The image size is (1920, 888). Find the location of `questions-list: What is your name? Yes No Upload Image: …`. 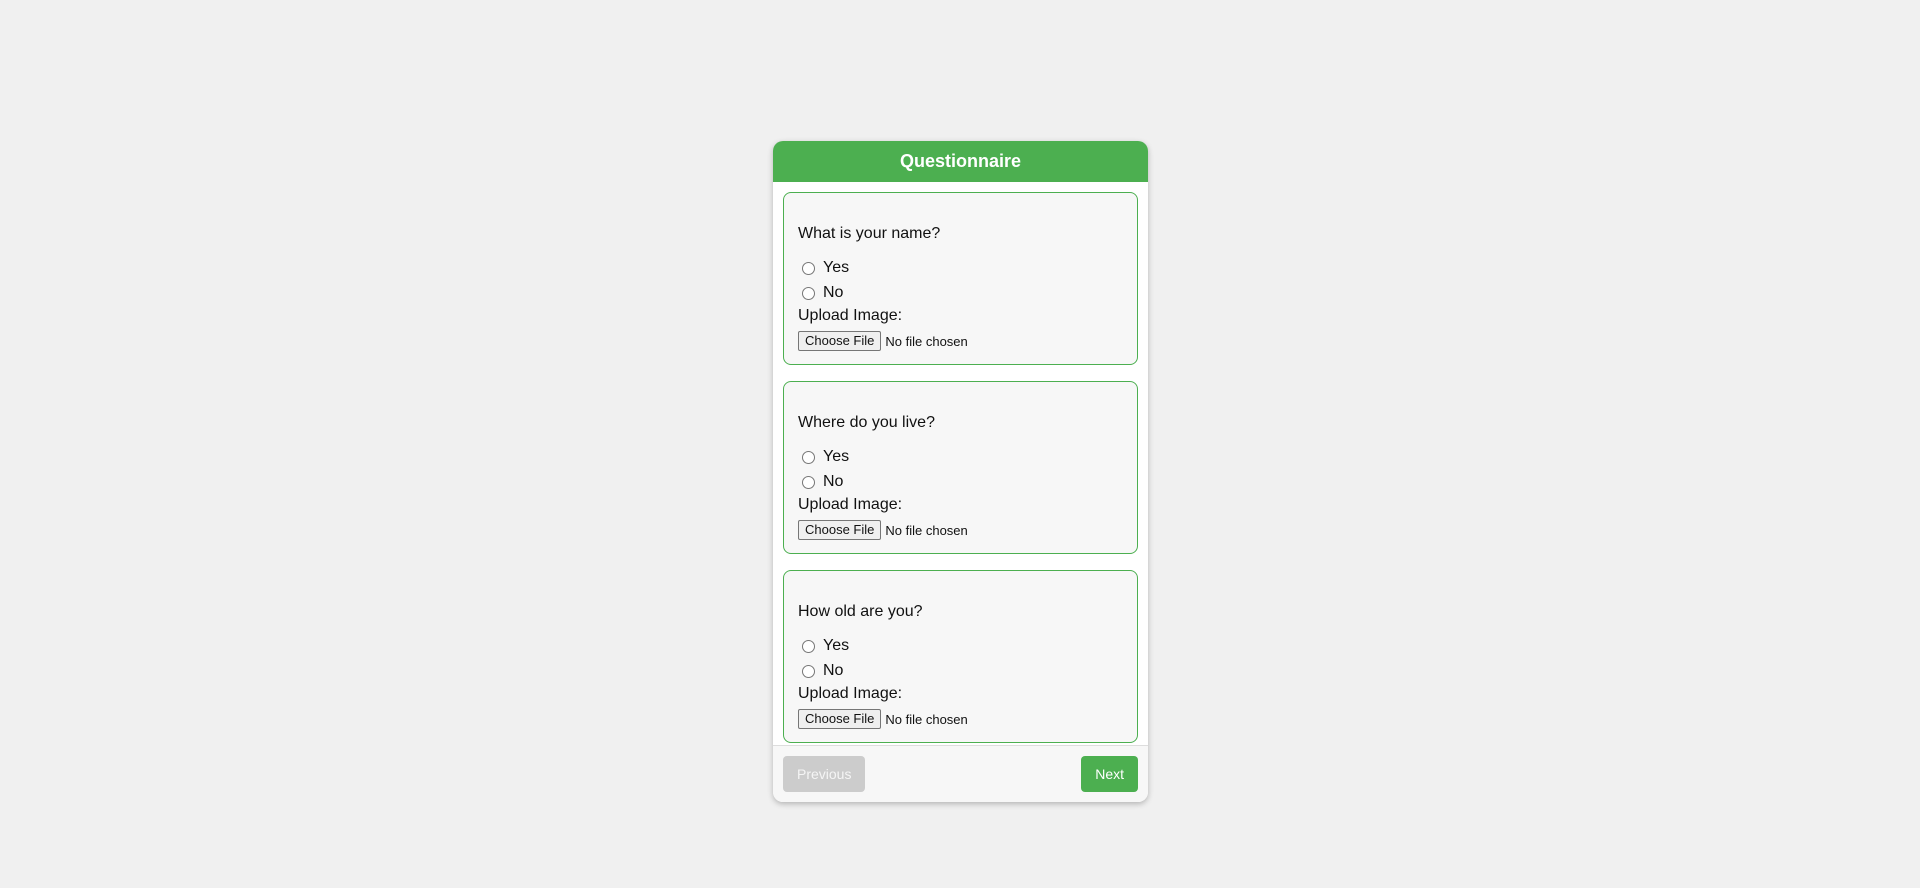

questions-list: What is your name? Yes No Upload Image: … is located at coordinates (960, 462).